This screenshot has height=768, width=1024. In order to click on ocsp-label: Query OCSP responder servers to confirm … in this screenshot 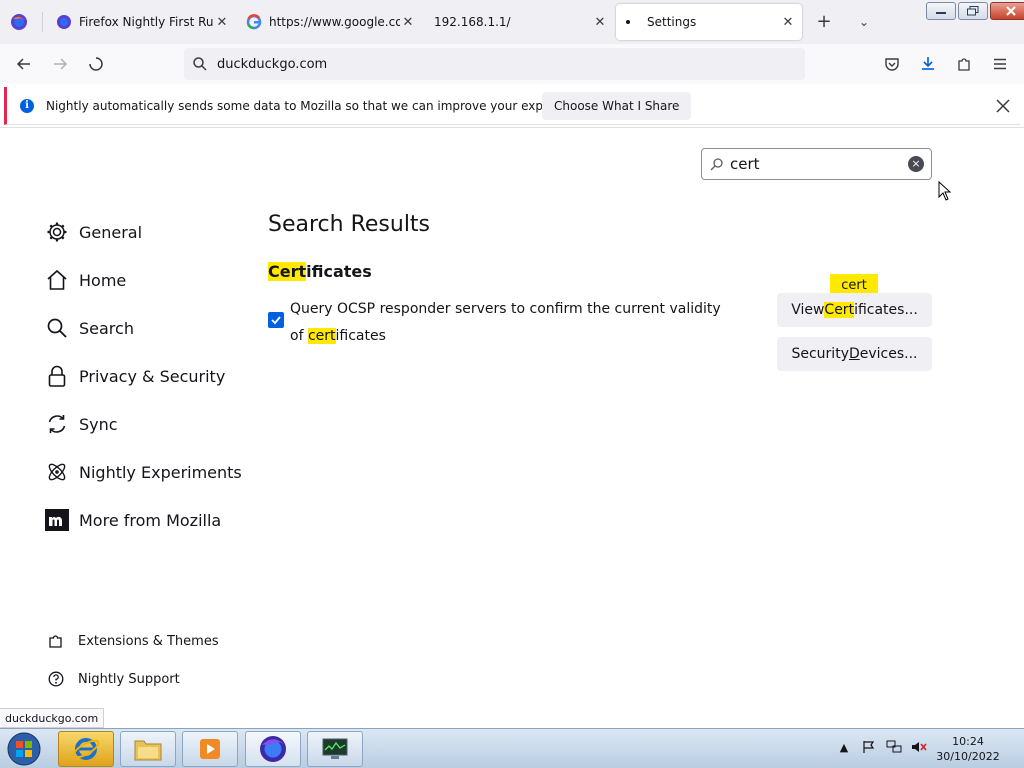, I will do `click(514, 323)`.